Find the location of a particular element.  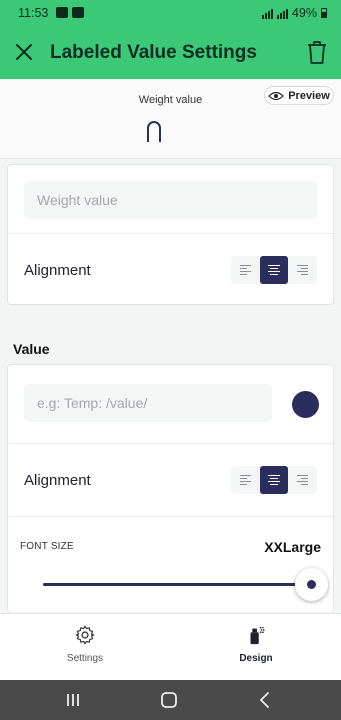

recent-apps-icon is located at coordinates (73, 700).